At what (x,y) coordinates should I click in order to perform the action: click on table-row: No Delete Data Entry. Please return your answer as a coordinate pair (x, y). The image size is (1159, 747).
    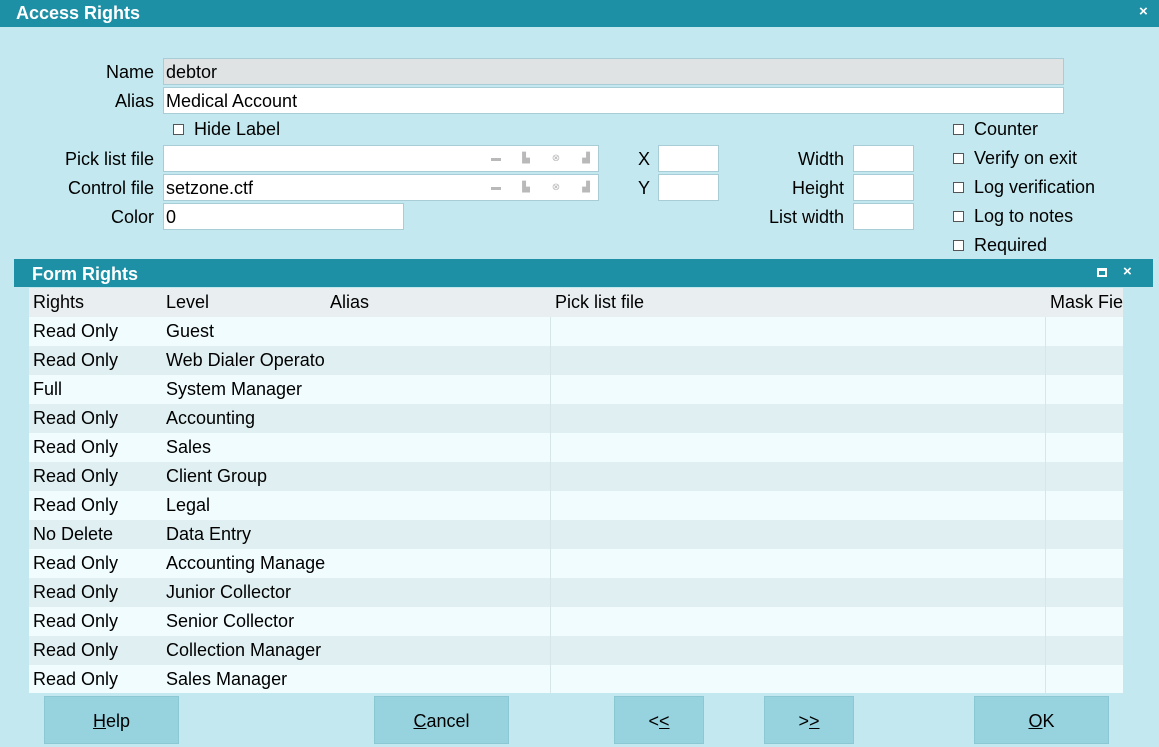
    Looking at the image, I should click on (576, 534).